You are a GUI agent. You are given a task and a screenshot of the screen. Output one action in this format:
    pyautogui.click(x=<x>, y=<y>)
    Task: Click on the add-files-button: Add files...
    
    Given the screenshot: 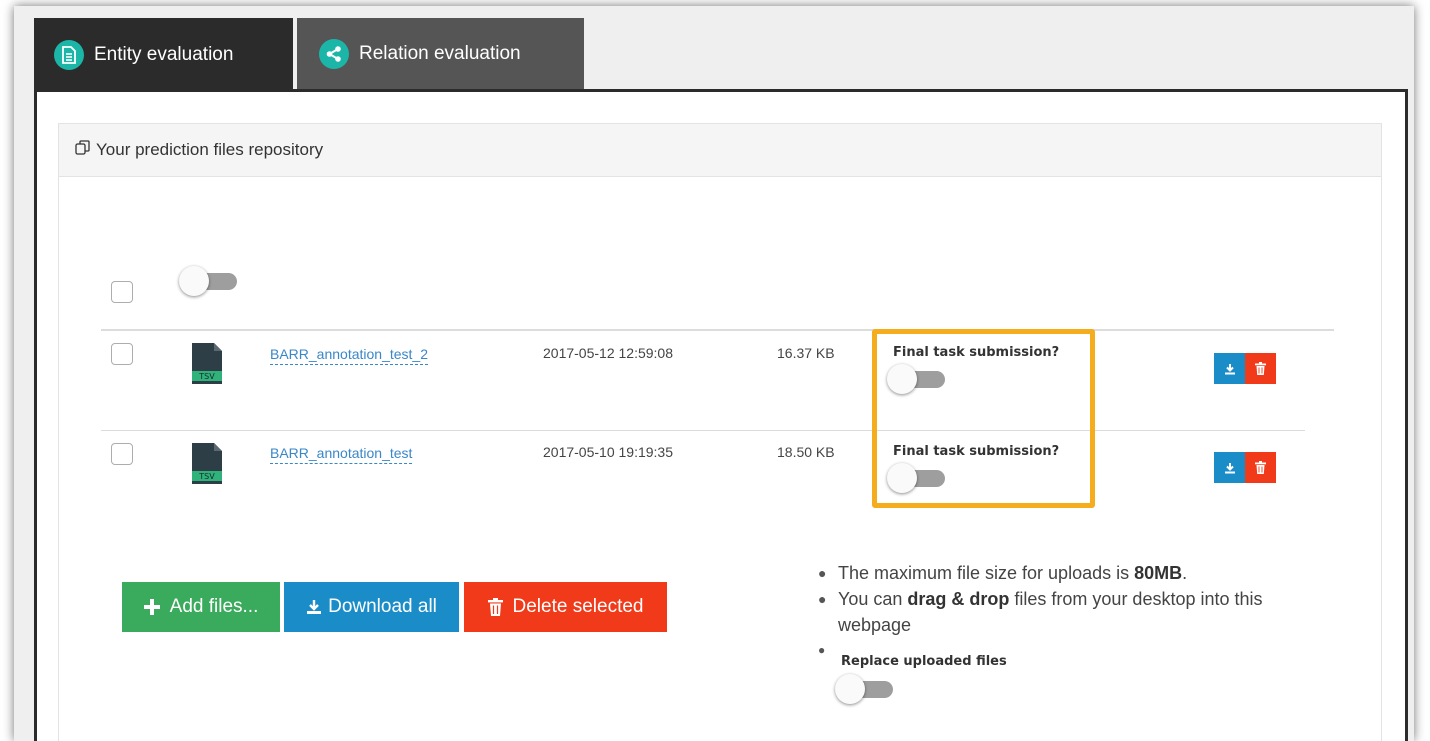 What is the action you would take?
    pyautogui.click(x=201, y=607)
    